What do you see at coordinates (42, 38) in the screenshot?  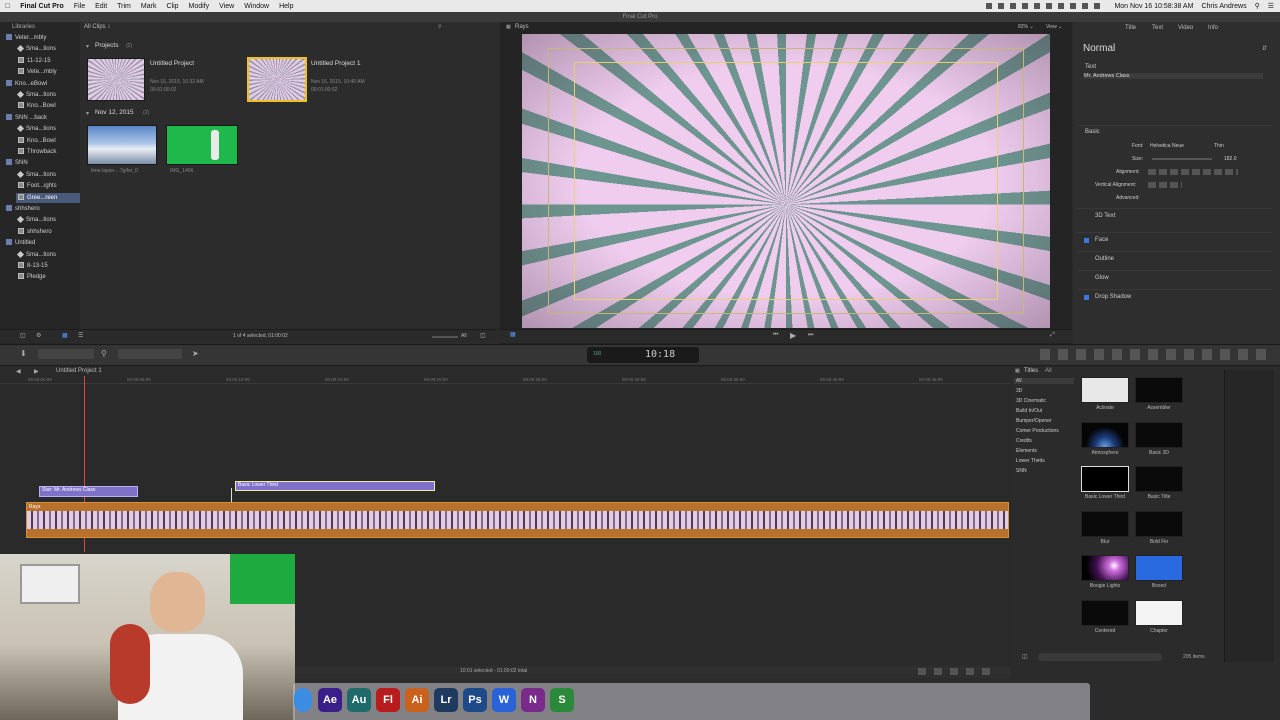 I see `library-item: Veter...mbly` at bounding box center [42, 38].